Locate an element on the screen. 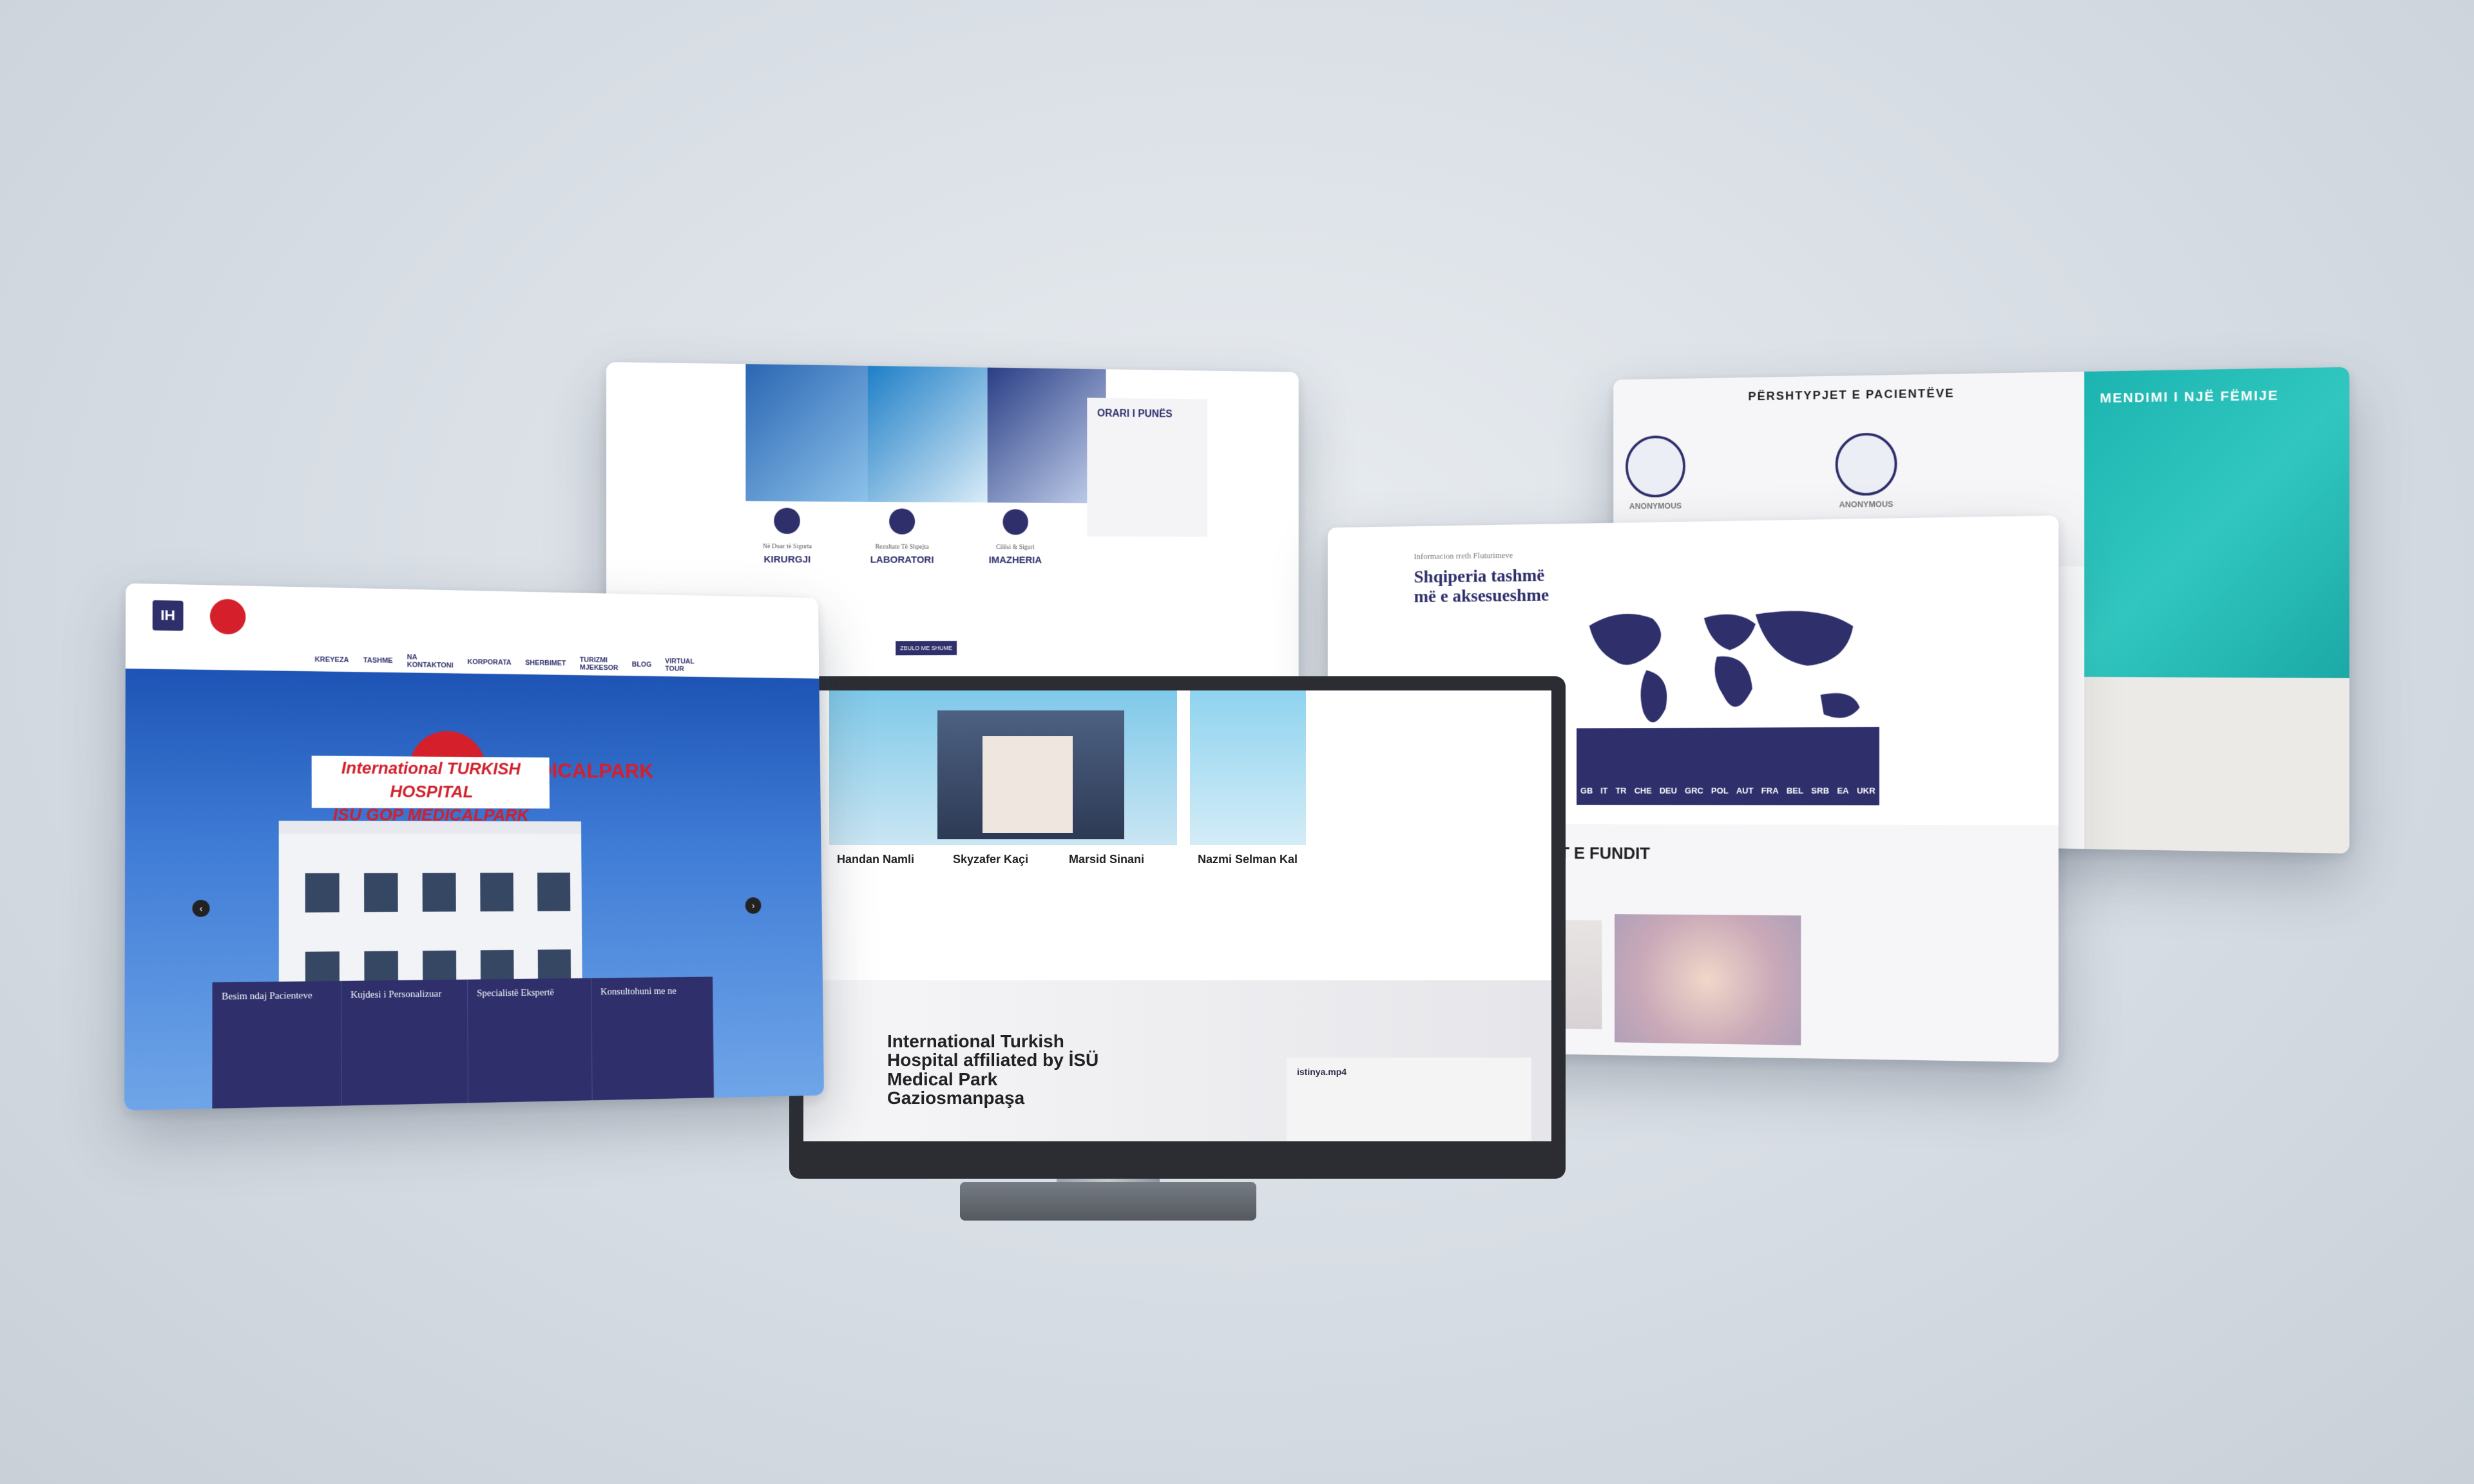  flights-heading: Shqiperia tashmë më e aksesueshme is located at coordinates (1481, 586).